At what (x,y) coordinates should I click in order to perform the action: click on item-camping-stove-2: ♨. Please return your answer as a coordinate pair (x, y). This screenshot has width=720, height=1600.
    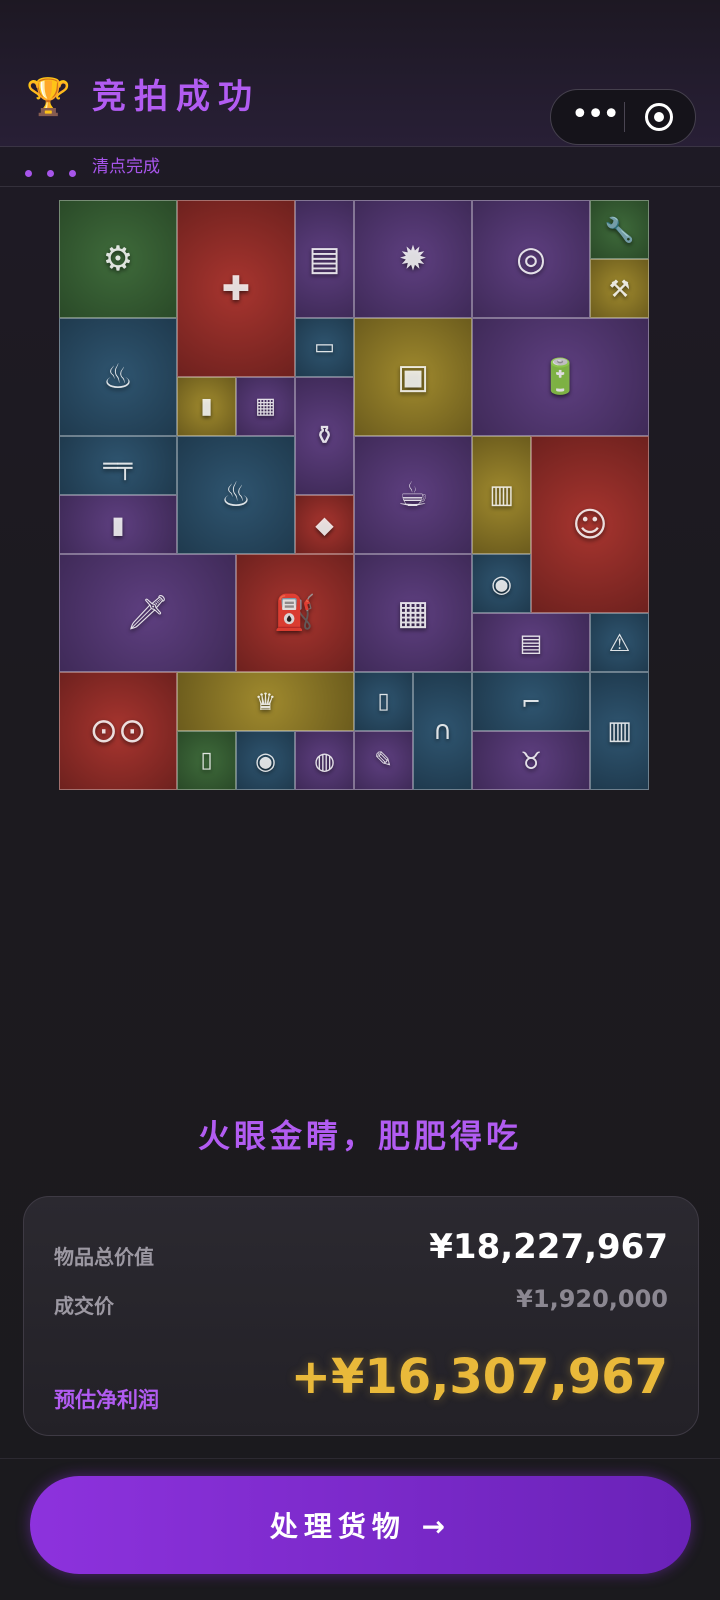
    Looking at the image, I should click on (236, 495).